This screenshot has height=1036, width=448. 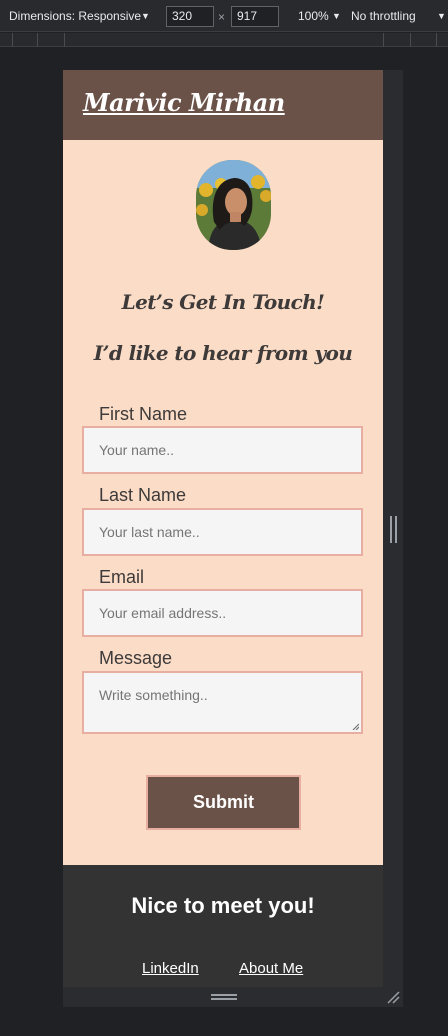 What do you see at coordinates (271, 968) in the screenshot?
I see `about-me-link: About Me` at bounding box center [271, 968].